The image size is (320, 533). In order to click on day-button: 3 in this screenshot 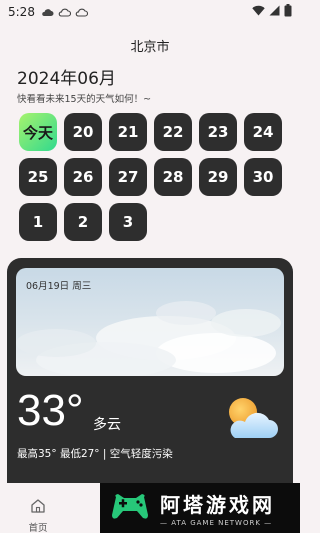, I will do `click(128, 222)`.